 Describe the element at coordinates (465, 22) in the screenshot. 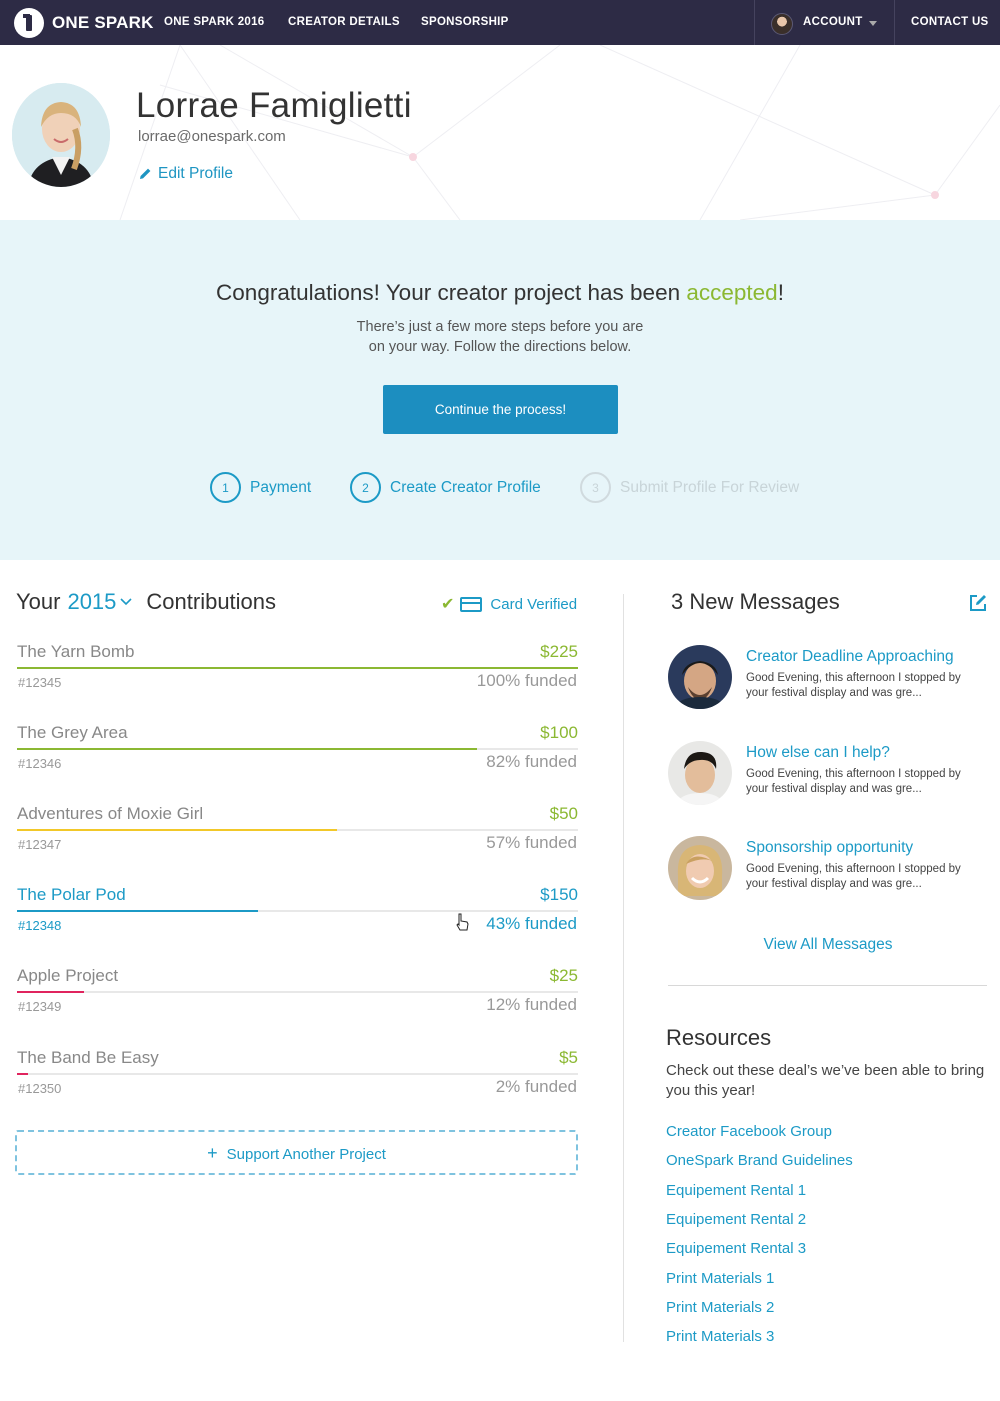

I see `nav-link-sponsorship: SPONSORSHIP` at that location.